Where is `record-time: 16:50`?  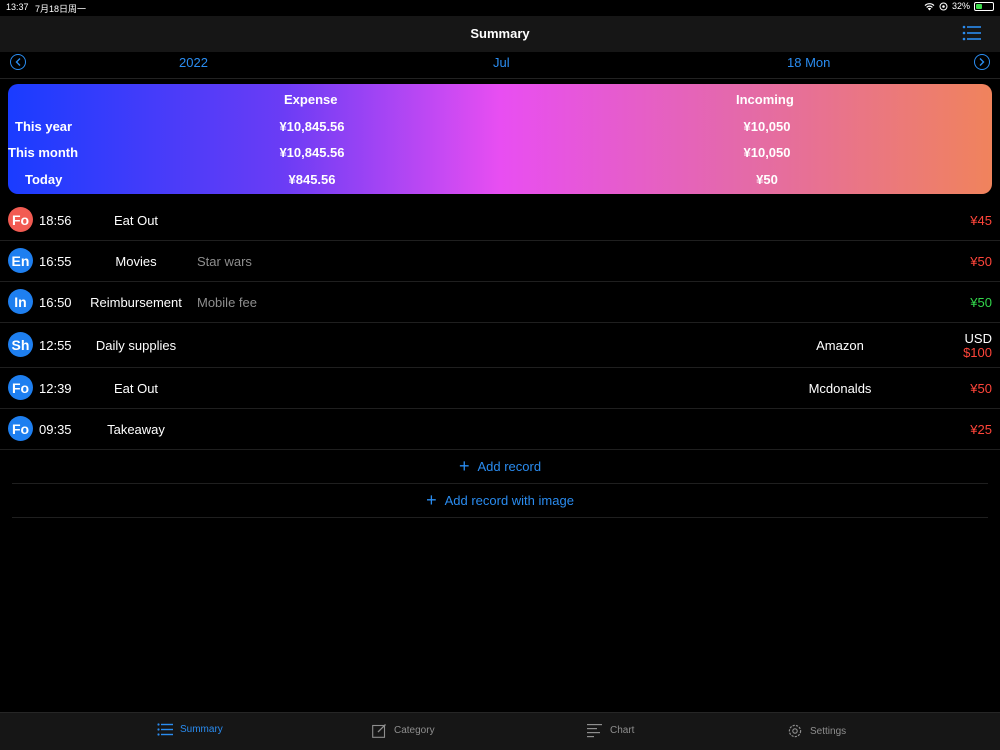
record-time: 16:50 is located at coordinates (55, 302).